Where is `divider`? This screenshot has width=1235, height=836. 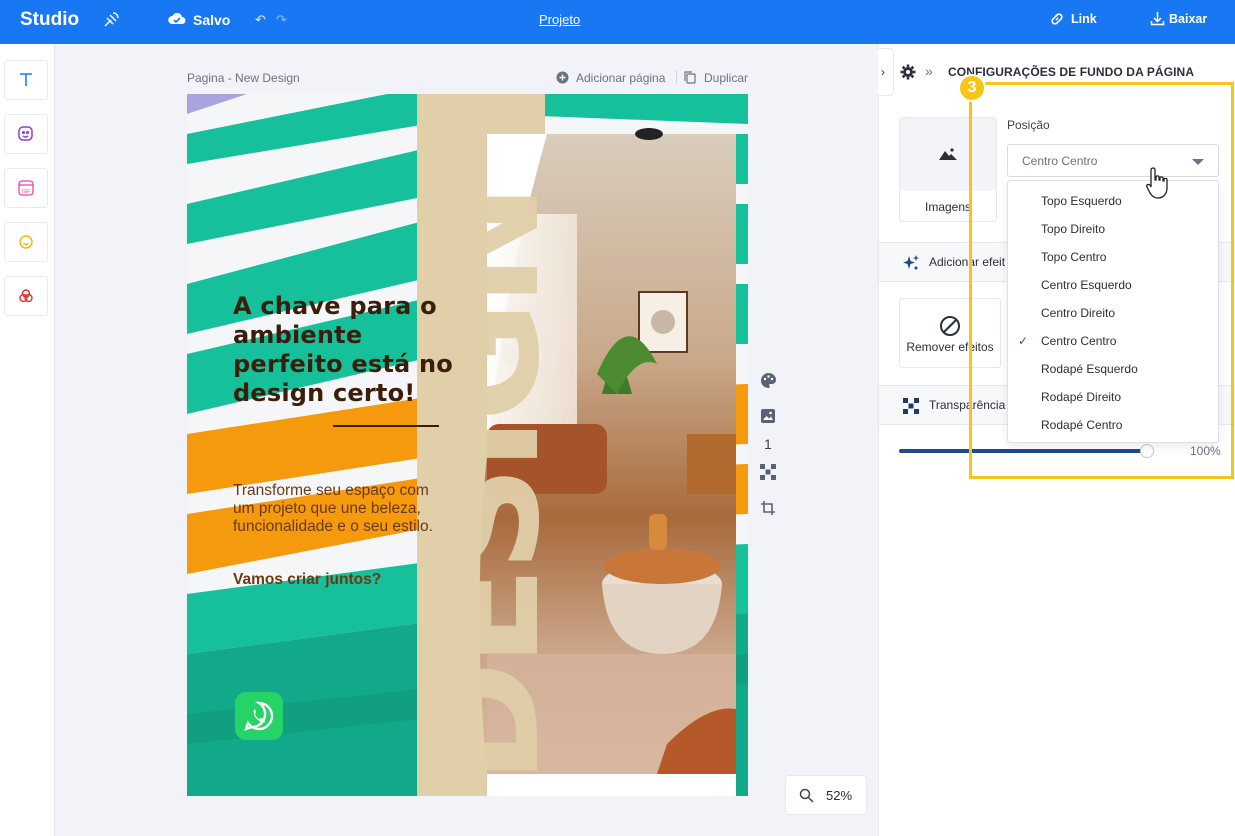 divider is located at coordinates (676, 77).